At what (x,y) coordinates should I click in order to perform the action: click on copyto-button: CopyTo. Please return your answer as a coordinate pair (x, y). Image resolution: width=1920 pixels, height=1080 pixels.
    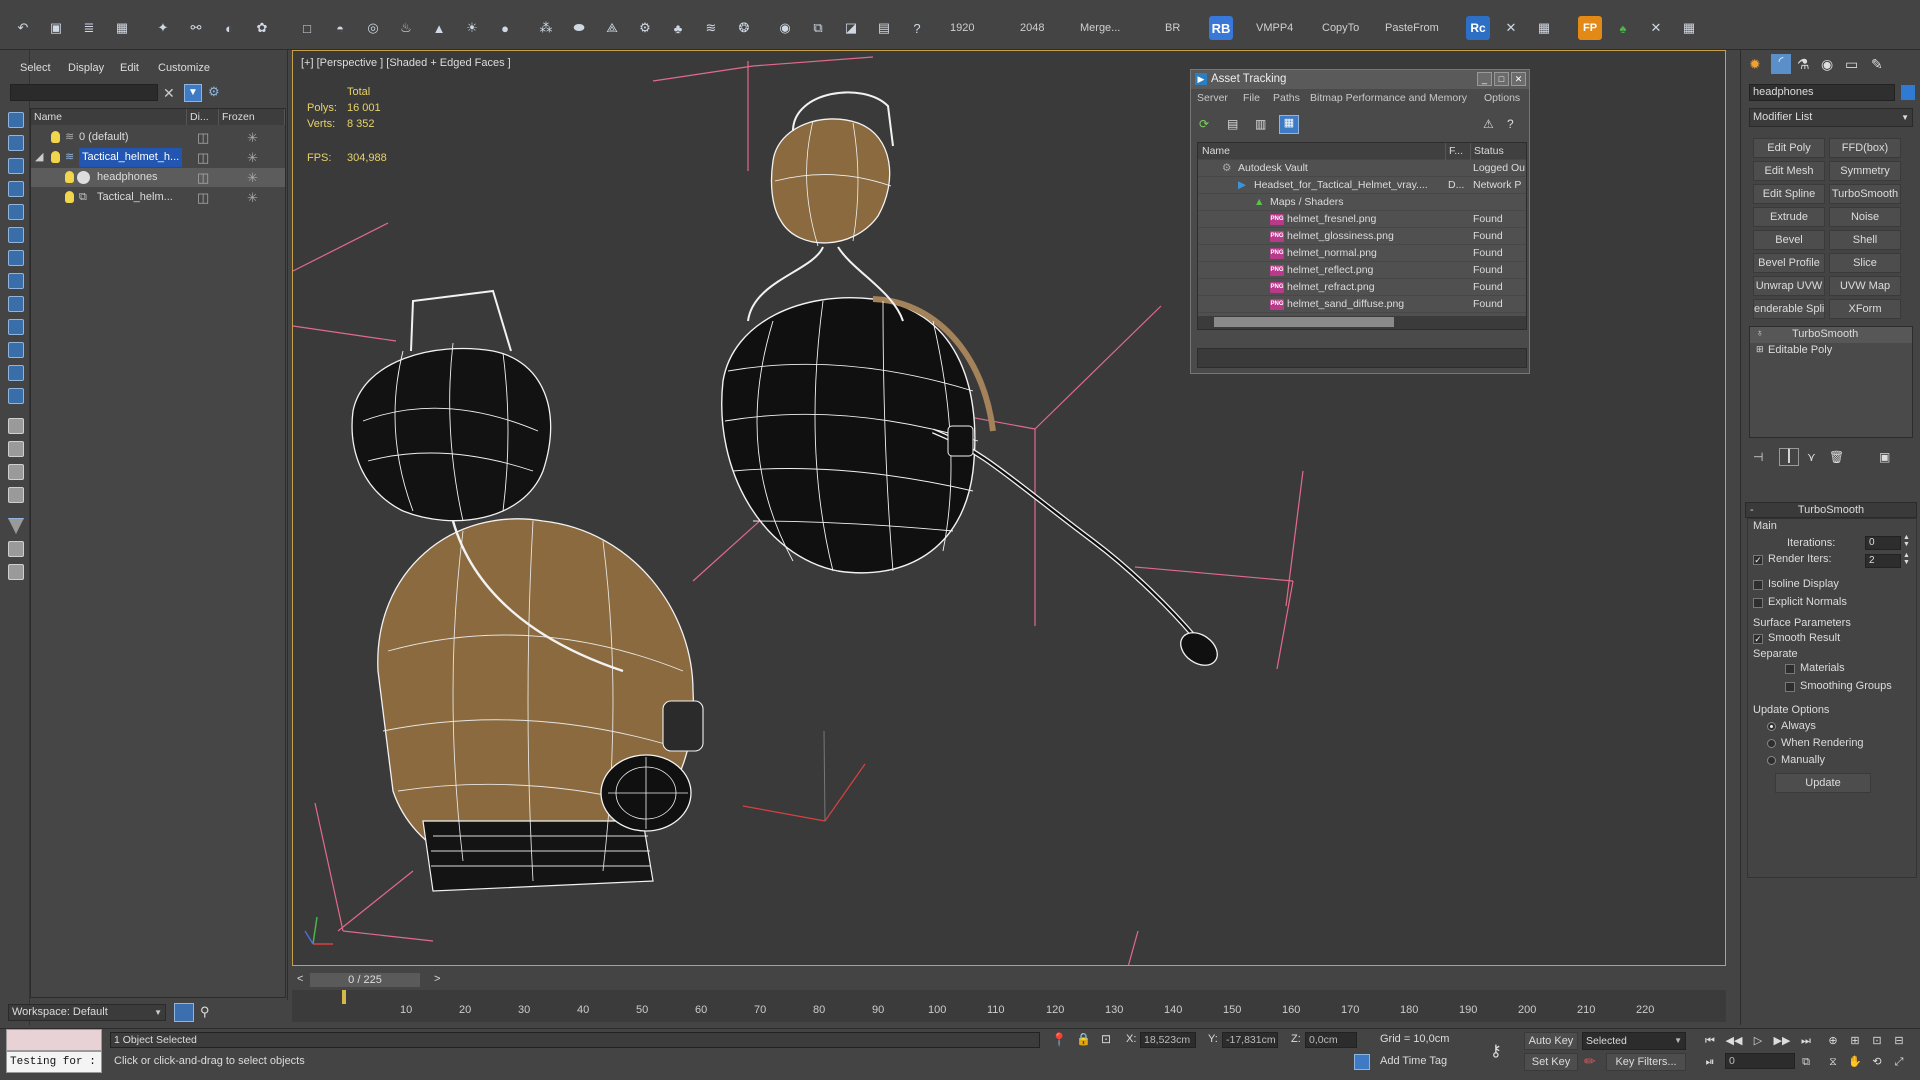
    Looking at the image, I should click on (1340, 28).